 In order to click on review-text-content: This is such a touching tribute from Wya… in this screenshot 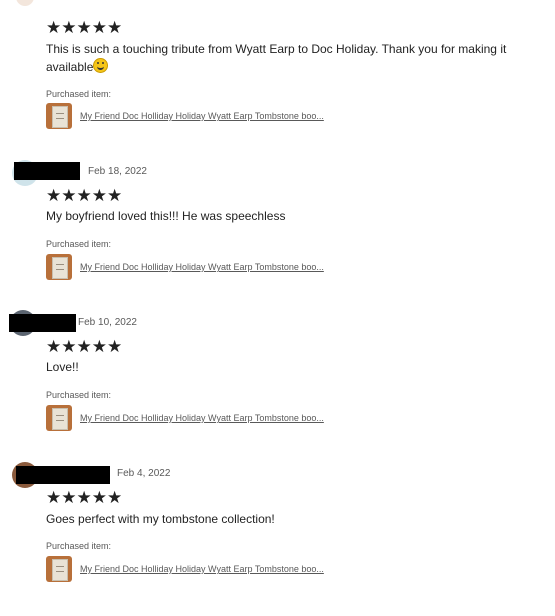, I will do `click(276, 58)`.